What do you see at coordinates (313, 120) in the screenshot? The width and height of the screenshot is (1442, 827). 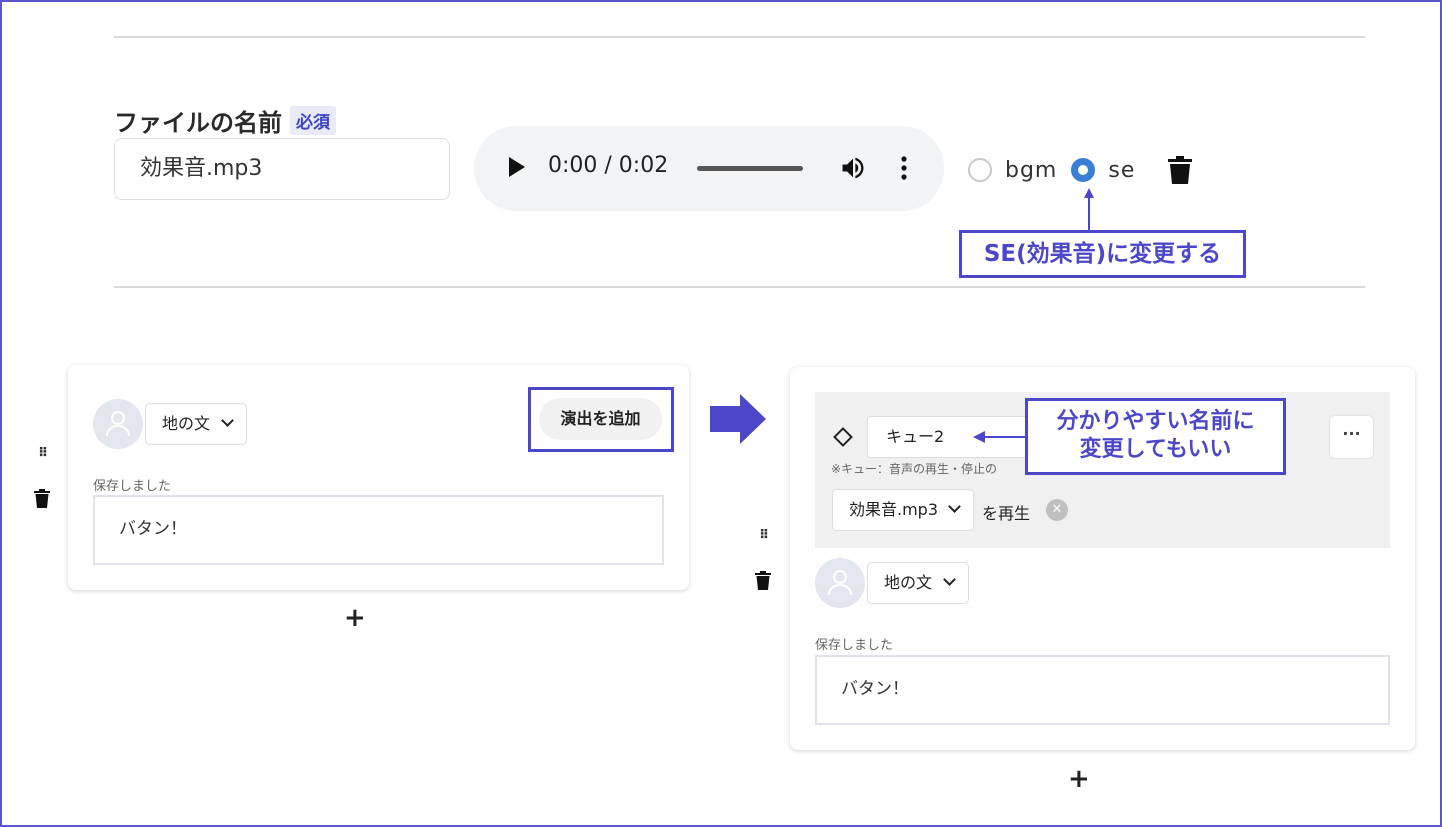 I see `required-badge: 必須` at bounding box center [313, 120].